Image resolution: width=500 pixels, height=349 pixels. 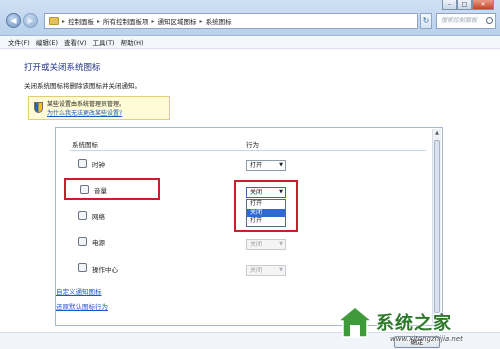 What do you see at coordinates (105, 270) in the screenshot?
I see `row-label-action-center: 操作中心` at bounding box center [105, 270].